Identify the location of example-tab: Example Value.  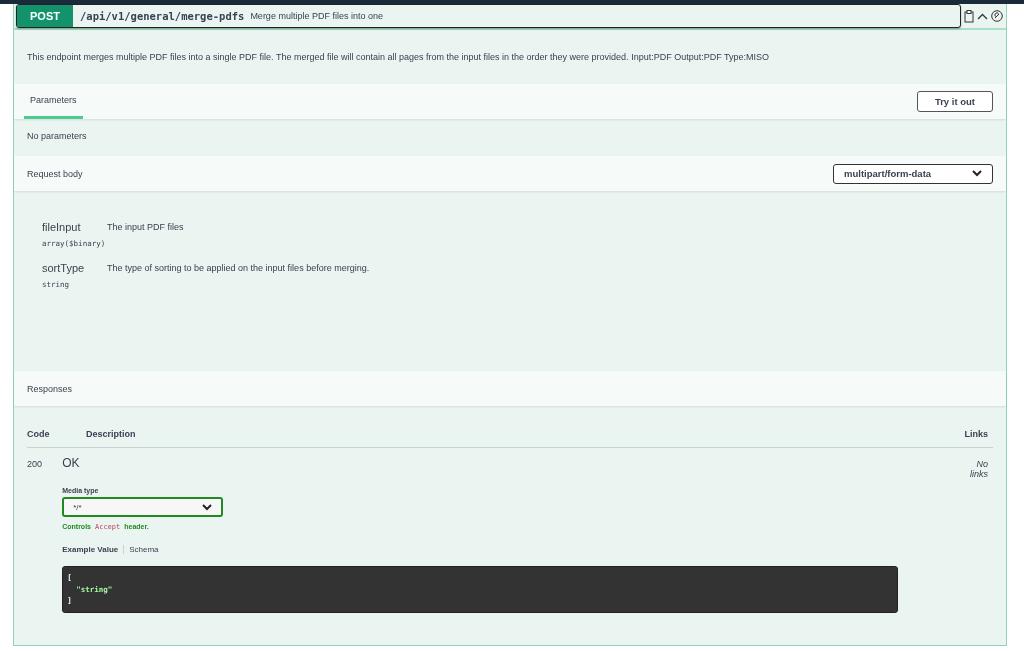
(93, 549).